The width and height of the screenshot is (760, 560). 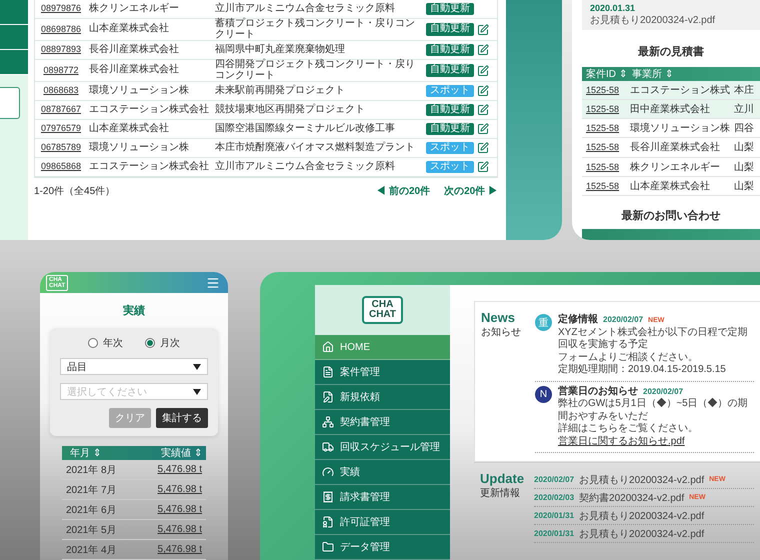 I want to click on case-id-link: 09865868, so click(x=61, y=167).